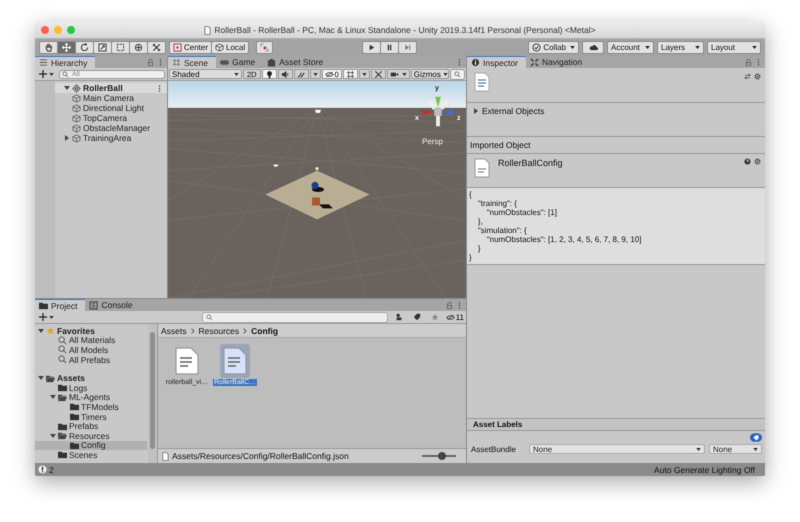  I want to click on pivot-rotation-button: Local, so click(230, 47).